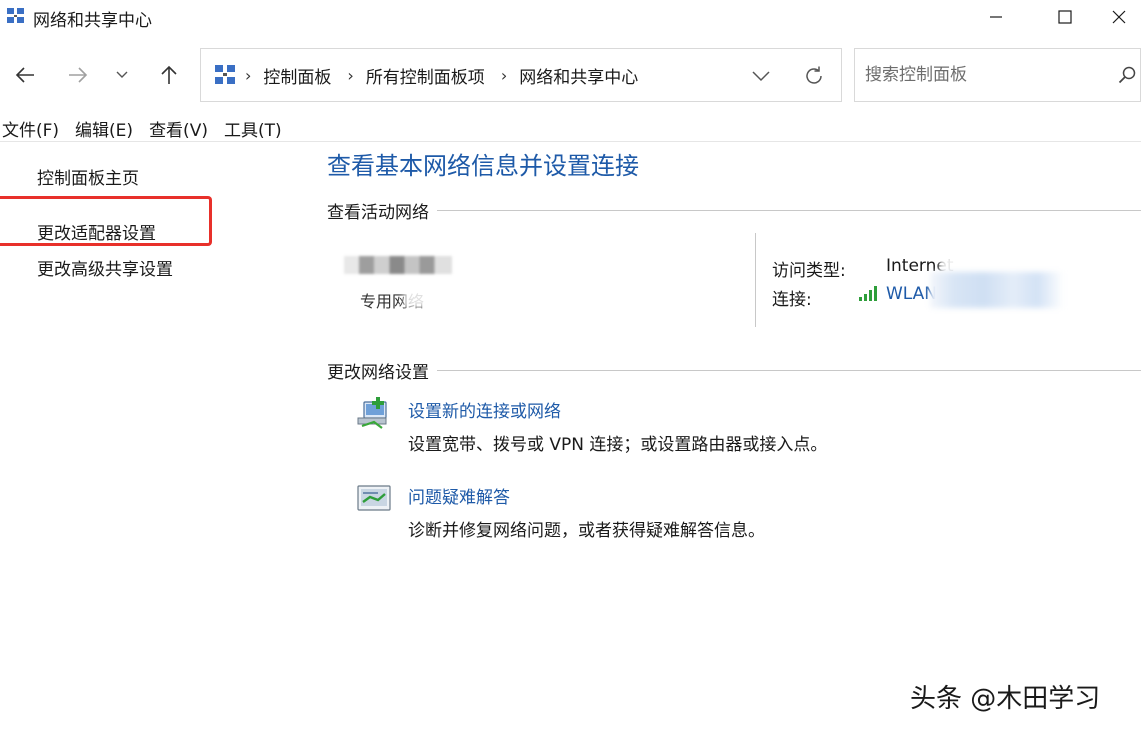  I want to click on arrow-left-icon, so click(24, 75).